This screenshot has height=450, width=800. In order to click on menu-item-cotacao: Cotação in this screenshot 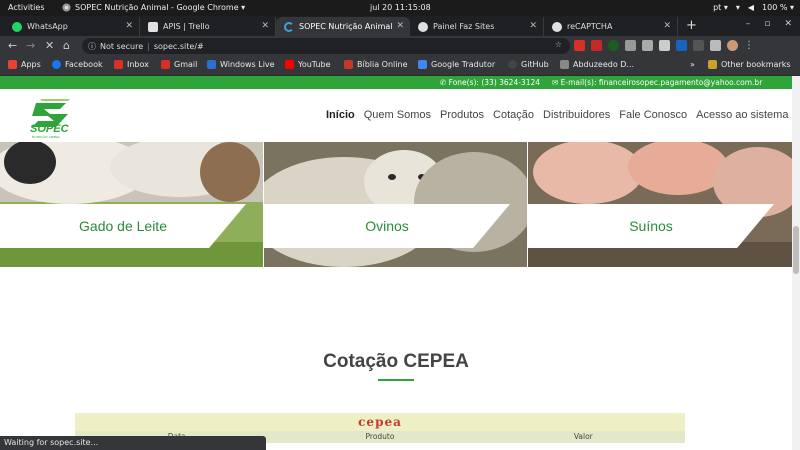, I will do `click(513, 115)`.